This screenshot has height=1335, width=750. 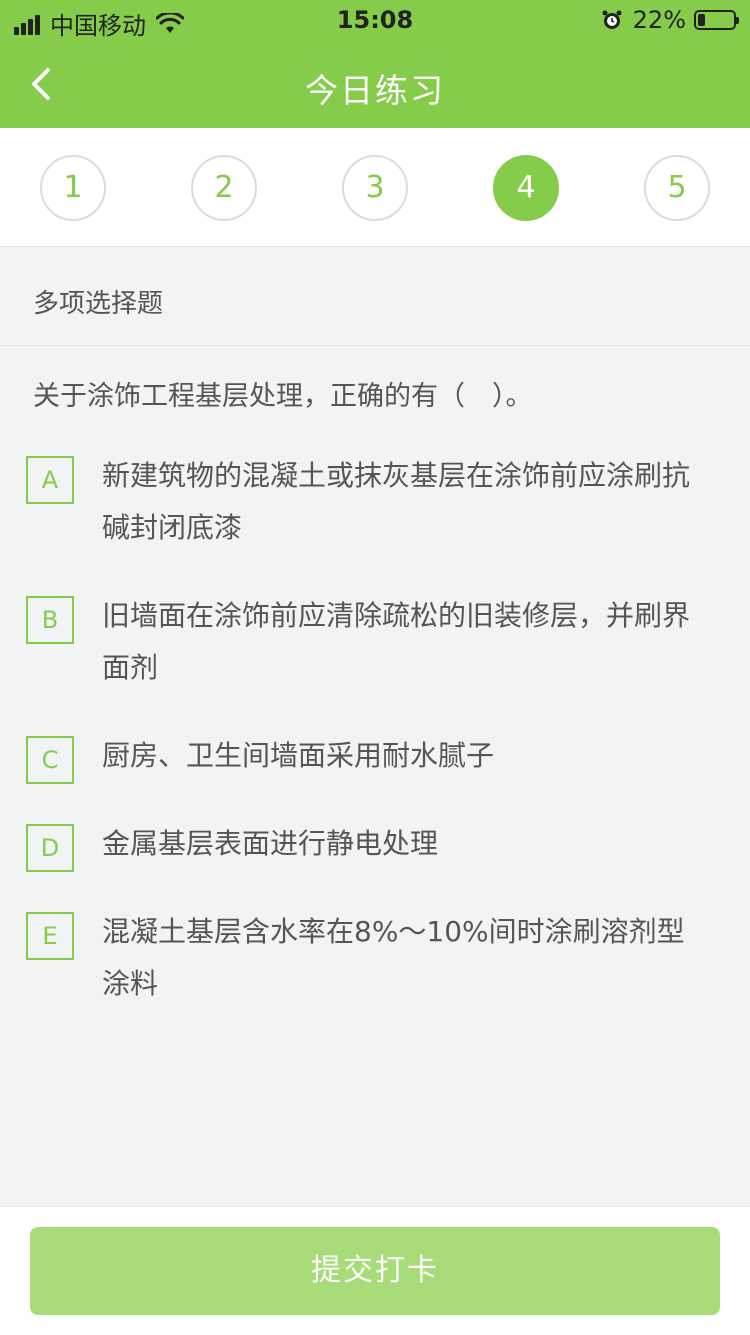 What do you see at coordinates (50, 936) in the screenshot?
I see `option-e-letter: E` at bounding box center [50, 936].